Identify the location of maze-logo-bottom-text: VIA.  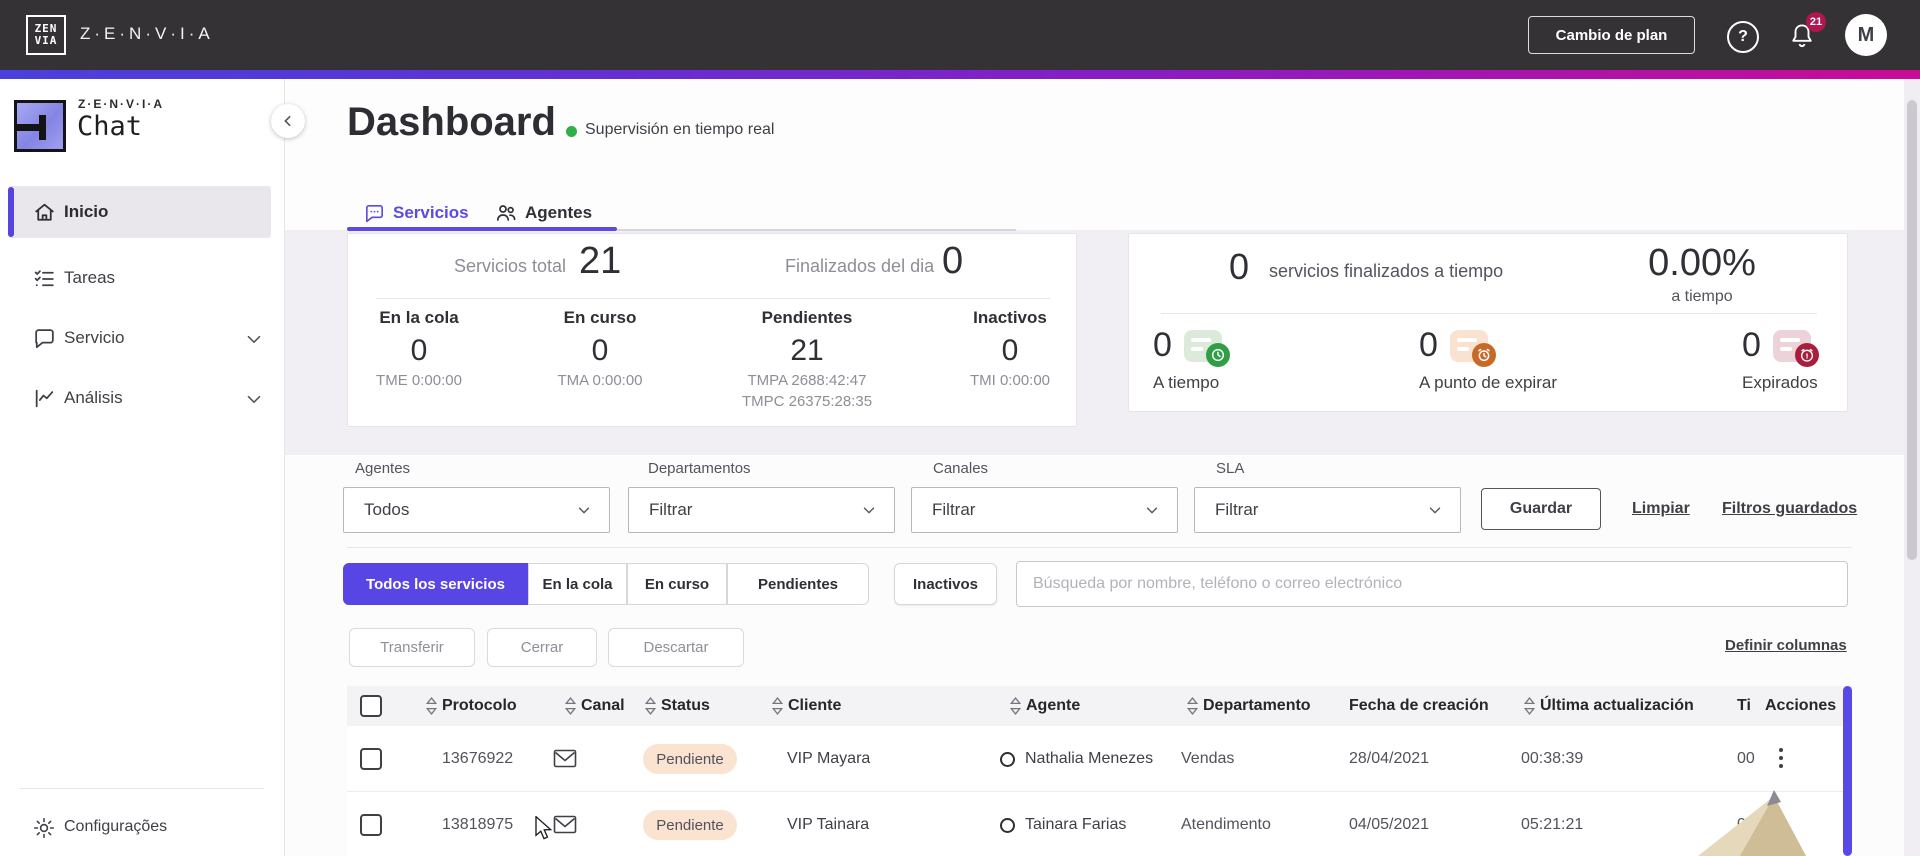
(46, 40).